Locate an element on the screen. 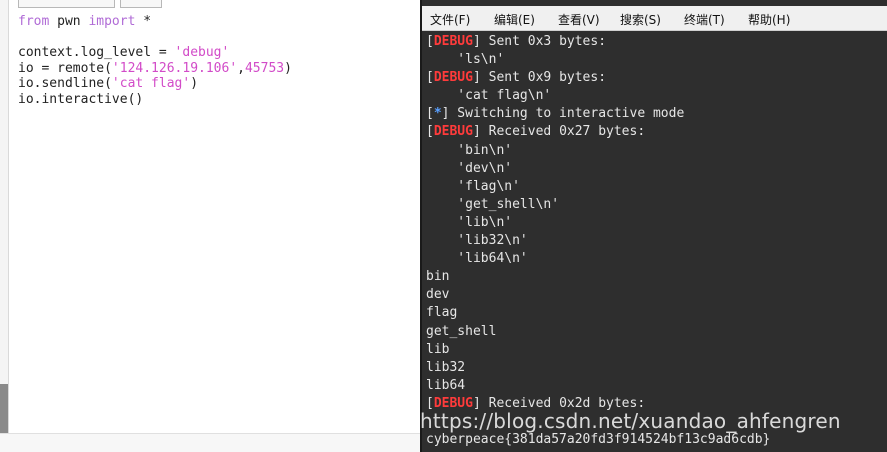 The image size is (887, 452). terminal-line: lib is located at coordinates (598, 350).